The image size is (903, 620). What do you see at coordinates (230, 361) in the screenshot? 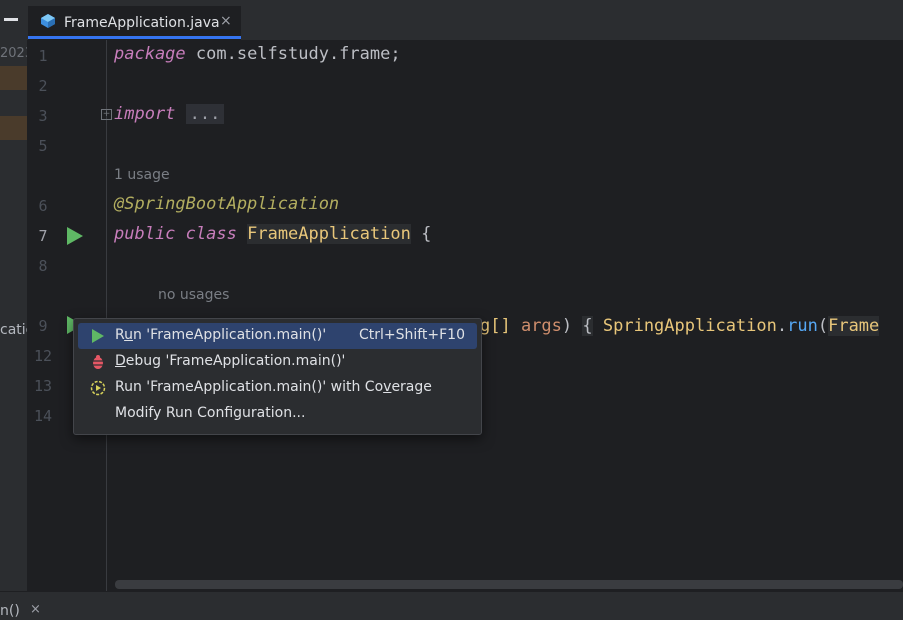
I see `menu-item-label: Debug 'FrameApplication.main()'` at bounding box center [230, 361].